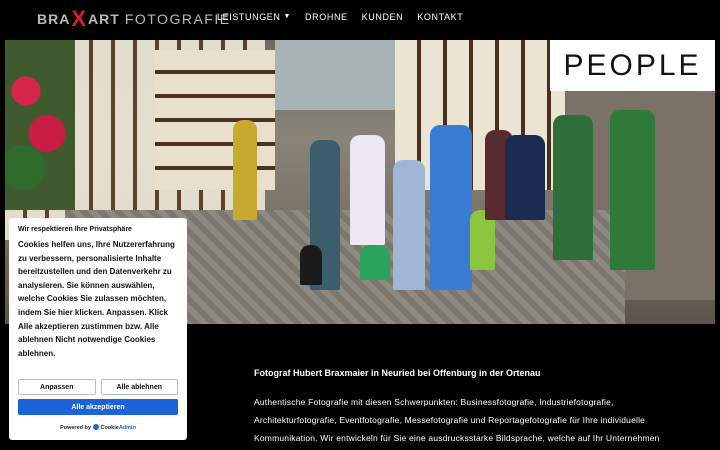  What do you see at coordinates (375, 262) in the screenshot?
I see `hero-suitcase-green` at bounding box center [375, 262].